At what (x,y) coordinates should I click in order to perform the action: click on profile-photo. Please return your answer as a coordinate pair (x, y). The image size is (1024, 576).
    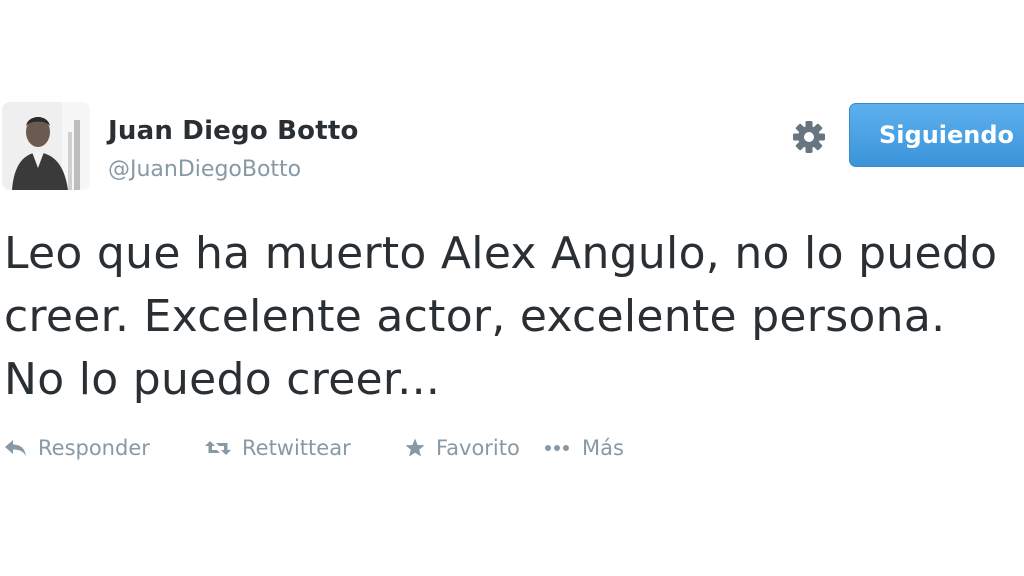
    Looking at the image, I should click on (46, 146).